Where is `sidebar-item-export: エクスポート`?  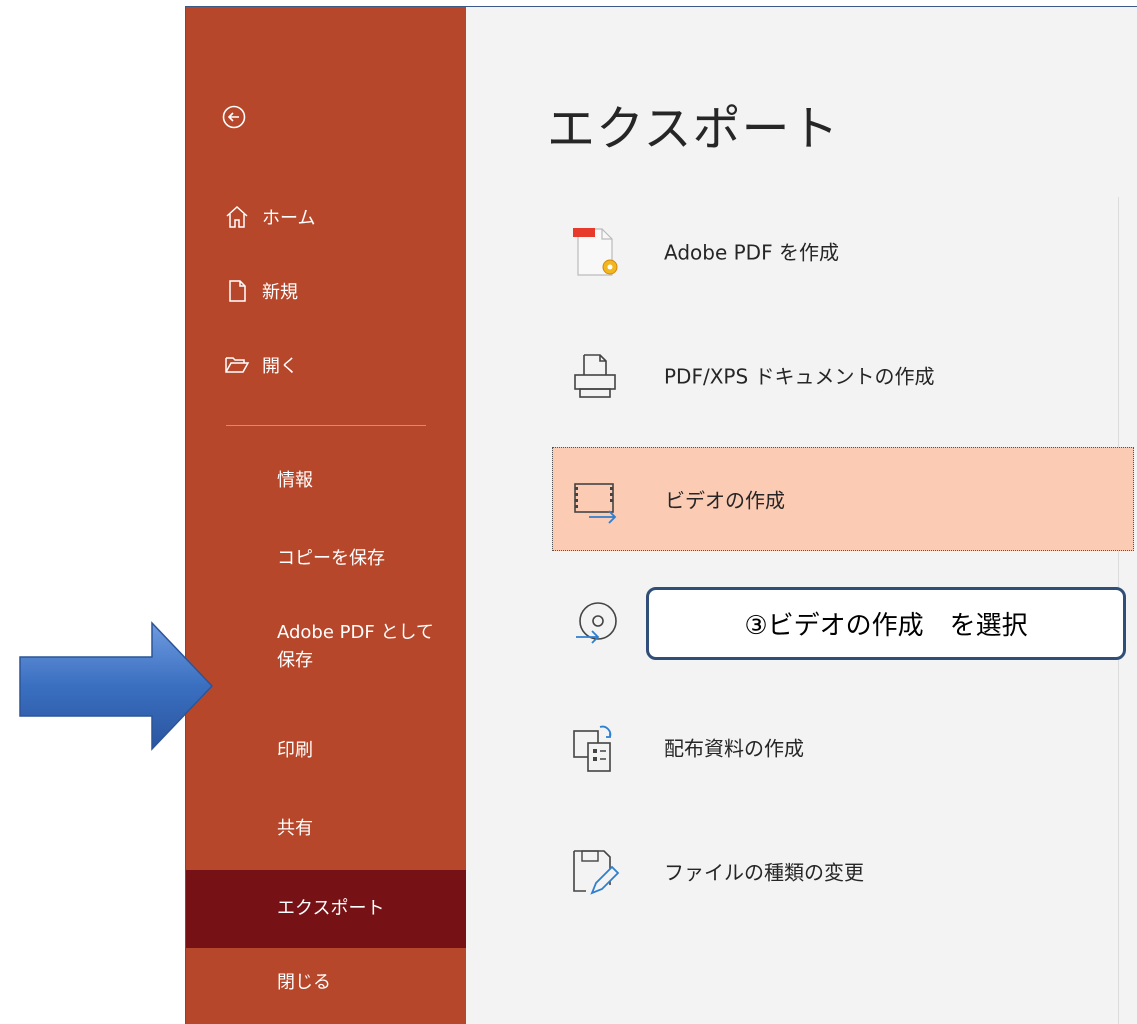
sidebar-item-export: エクスポート is located at coordinates (326, 909).